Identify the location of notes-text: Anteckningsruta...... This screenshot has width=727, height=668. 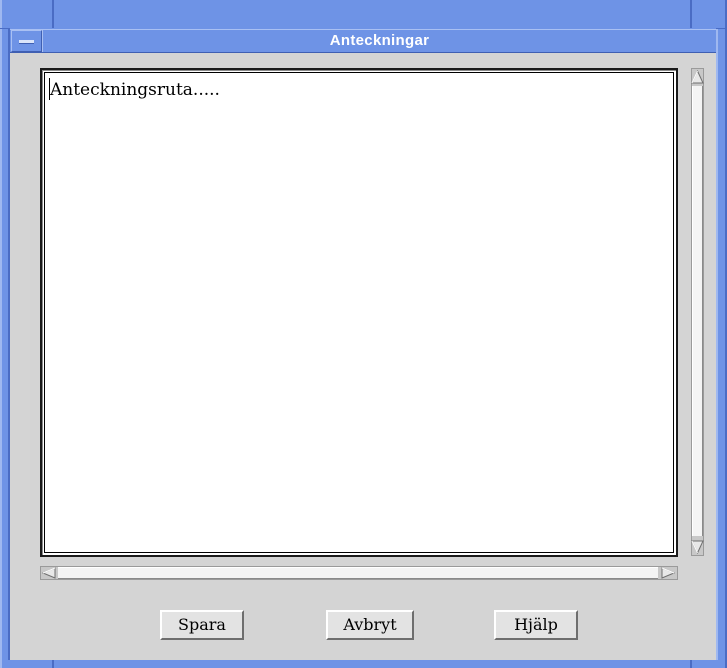
(135, 90).